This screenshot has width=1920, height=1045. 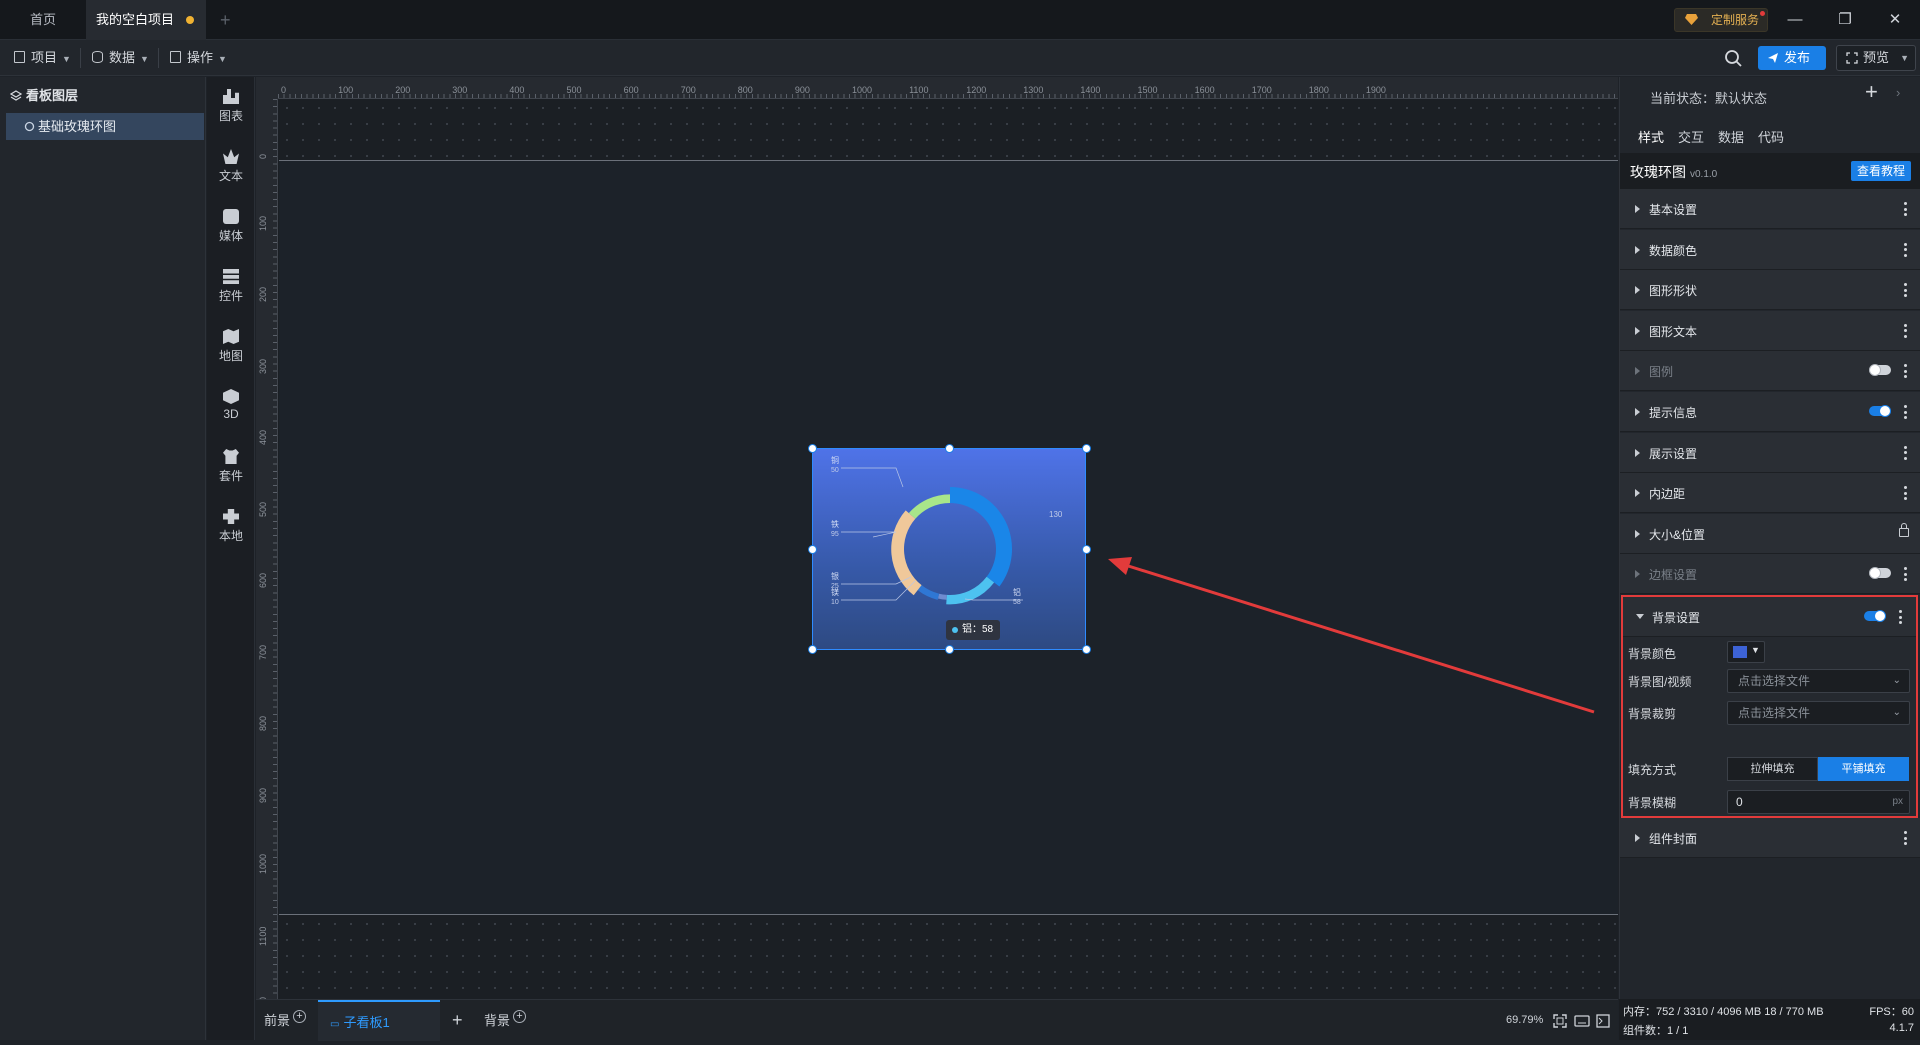 What do you see at coordinates (1770, 533) in the screenshot?
I see `section-8: 大小&位置` at bounding box center [1770, 533].